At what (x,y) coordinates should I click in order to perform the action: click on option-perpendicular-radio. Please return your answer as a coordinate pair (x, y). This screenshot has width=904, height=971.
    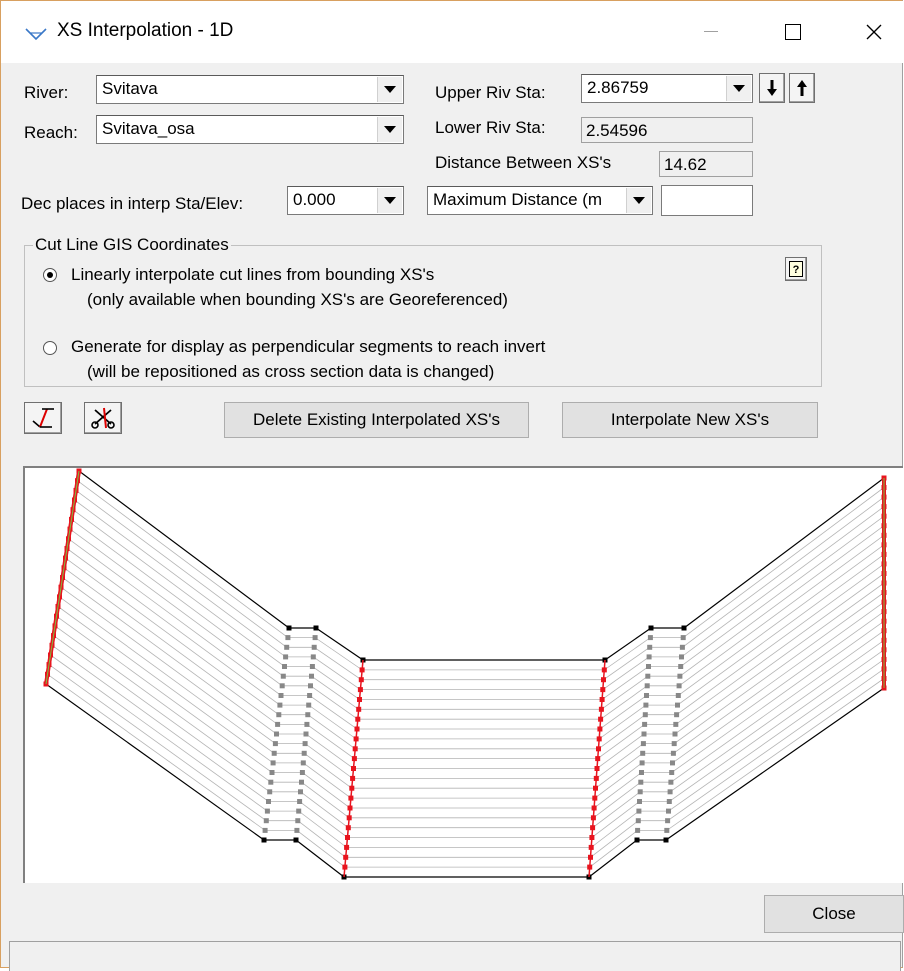
    Looking at the image, I should click on (50, 348).